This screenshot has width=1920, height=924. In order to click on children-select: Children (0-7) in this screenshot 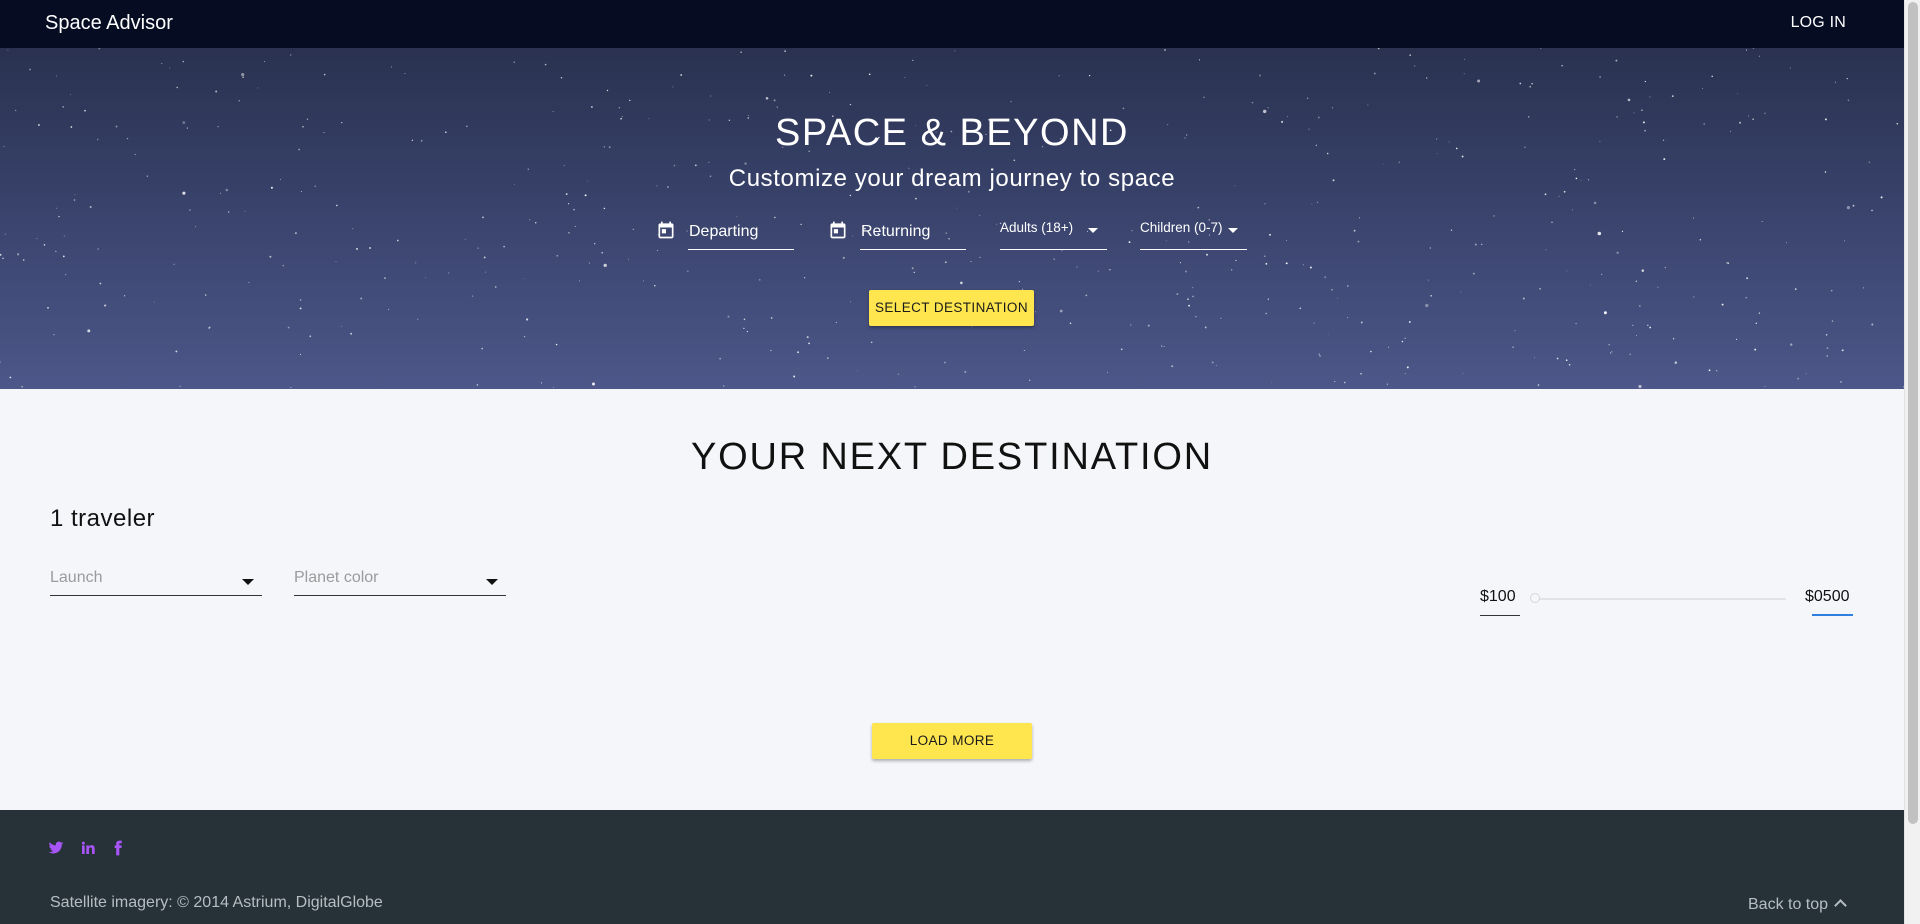, I will do `click(1193, 234)`.